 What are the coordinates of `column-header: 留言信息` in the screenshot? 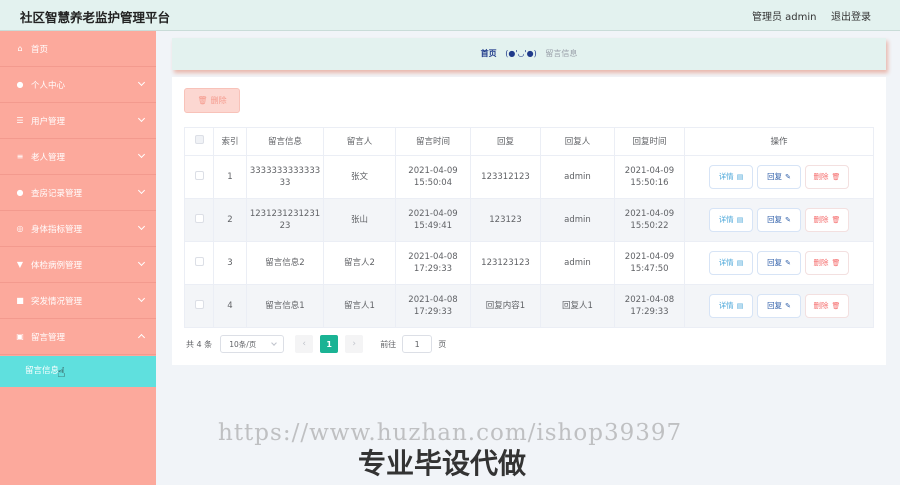 It's located at (285, 141).